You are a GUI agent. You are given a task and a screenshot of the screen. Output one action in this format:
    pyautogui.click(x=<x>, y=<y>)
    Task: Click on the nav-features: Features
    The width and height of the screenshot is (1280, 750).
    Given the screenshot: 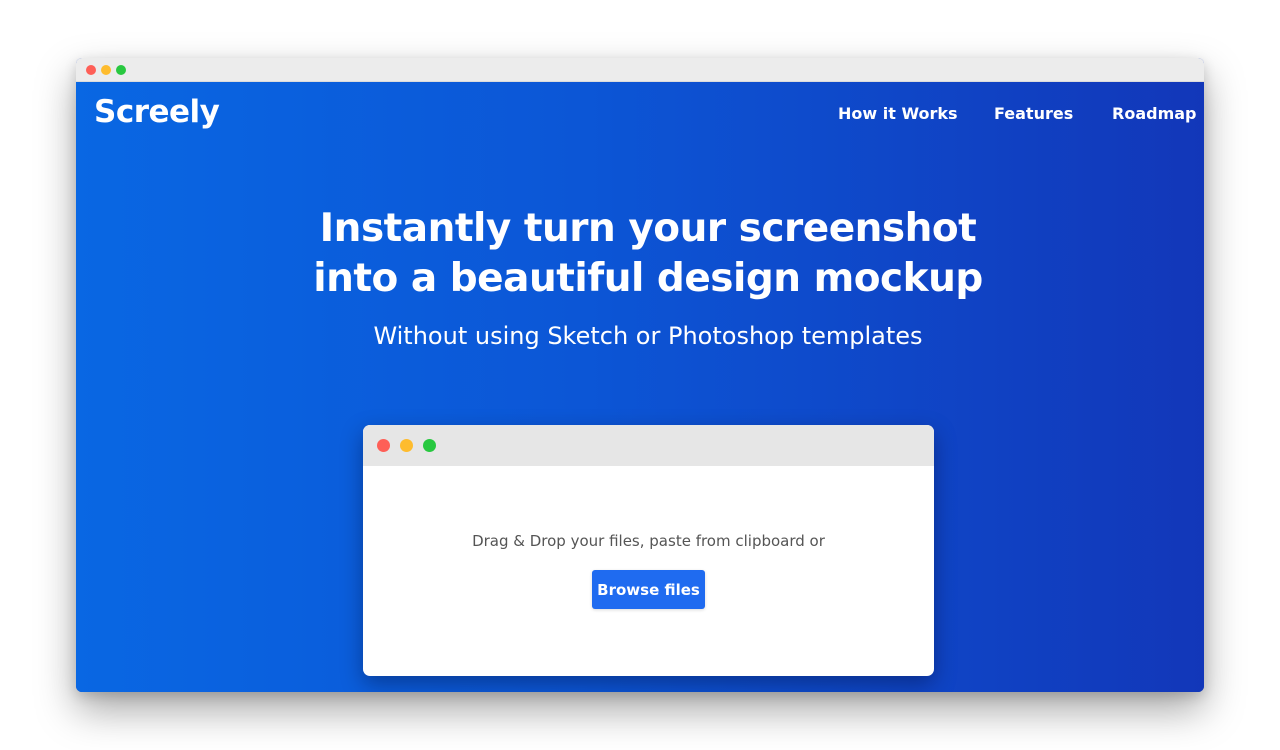 What is the action you would take?
    pyautogui.click(x=1033, y=113)
    